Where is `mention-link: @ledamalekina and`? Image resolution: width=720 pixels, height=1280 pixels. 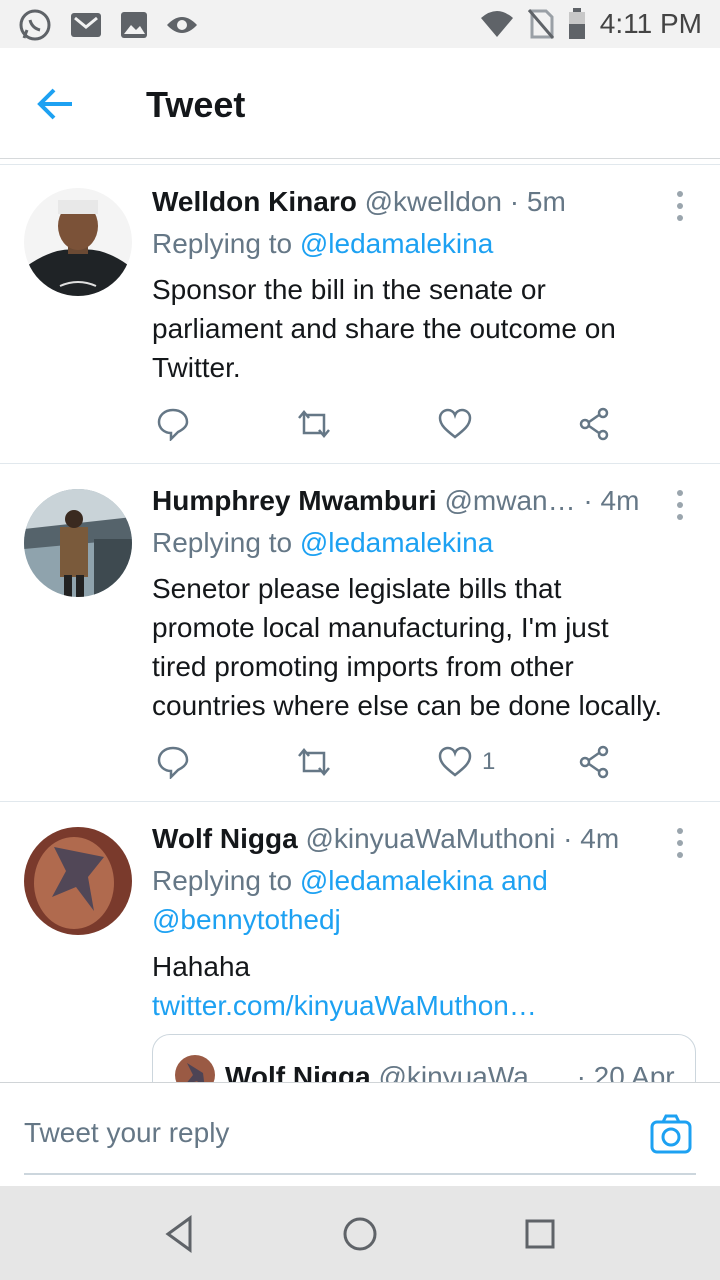
mention-link: @ledamalekina and is located at coordinates (424, 880).